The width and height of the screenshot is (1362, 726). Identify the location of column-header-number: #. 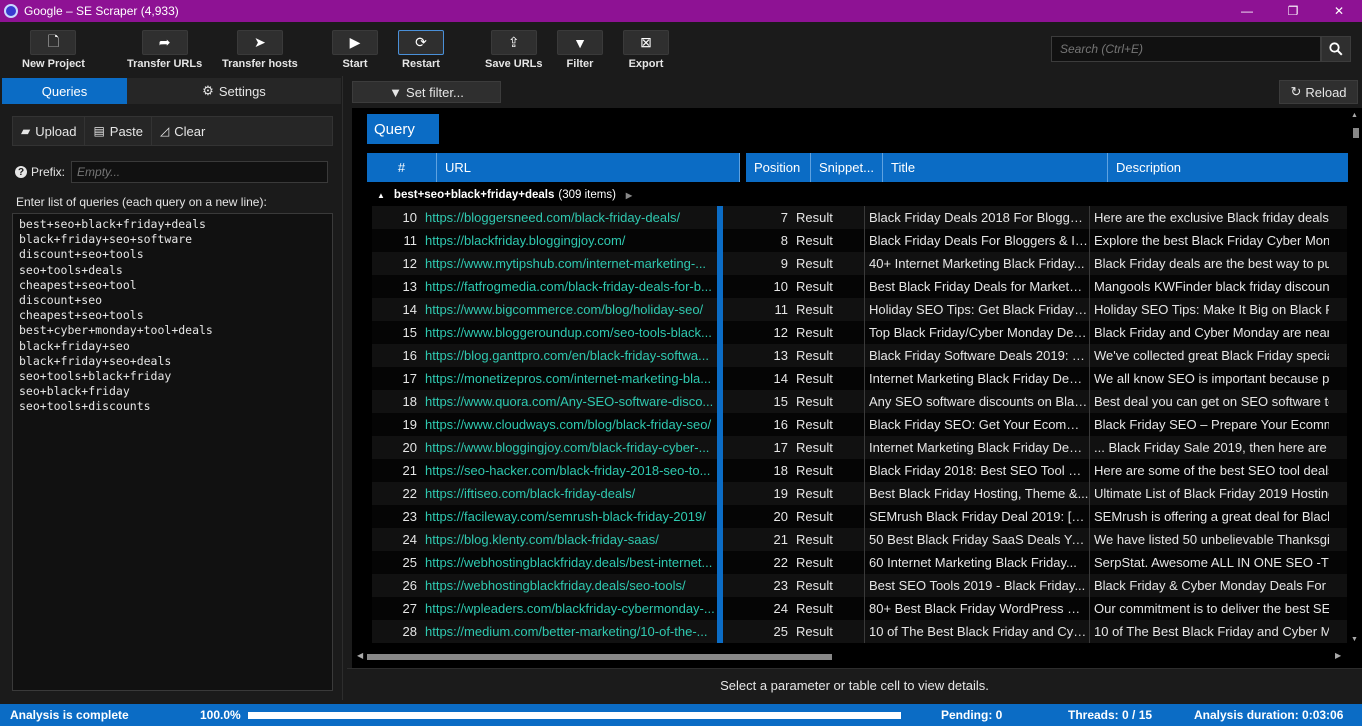
(402, 167).